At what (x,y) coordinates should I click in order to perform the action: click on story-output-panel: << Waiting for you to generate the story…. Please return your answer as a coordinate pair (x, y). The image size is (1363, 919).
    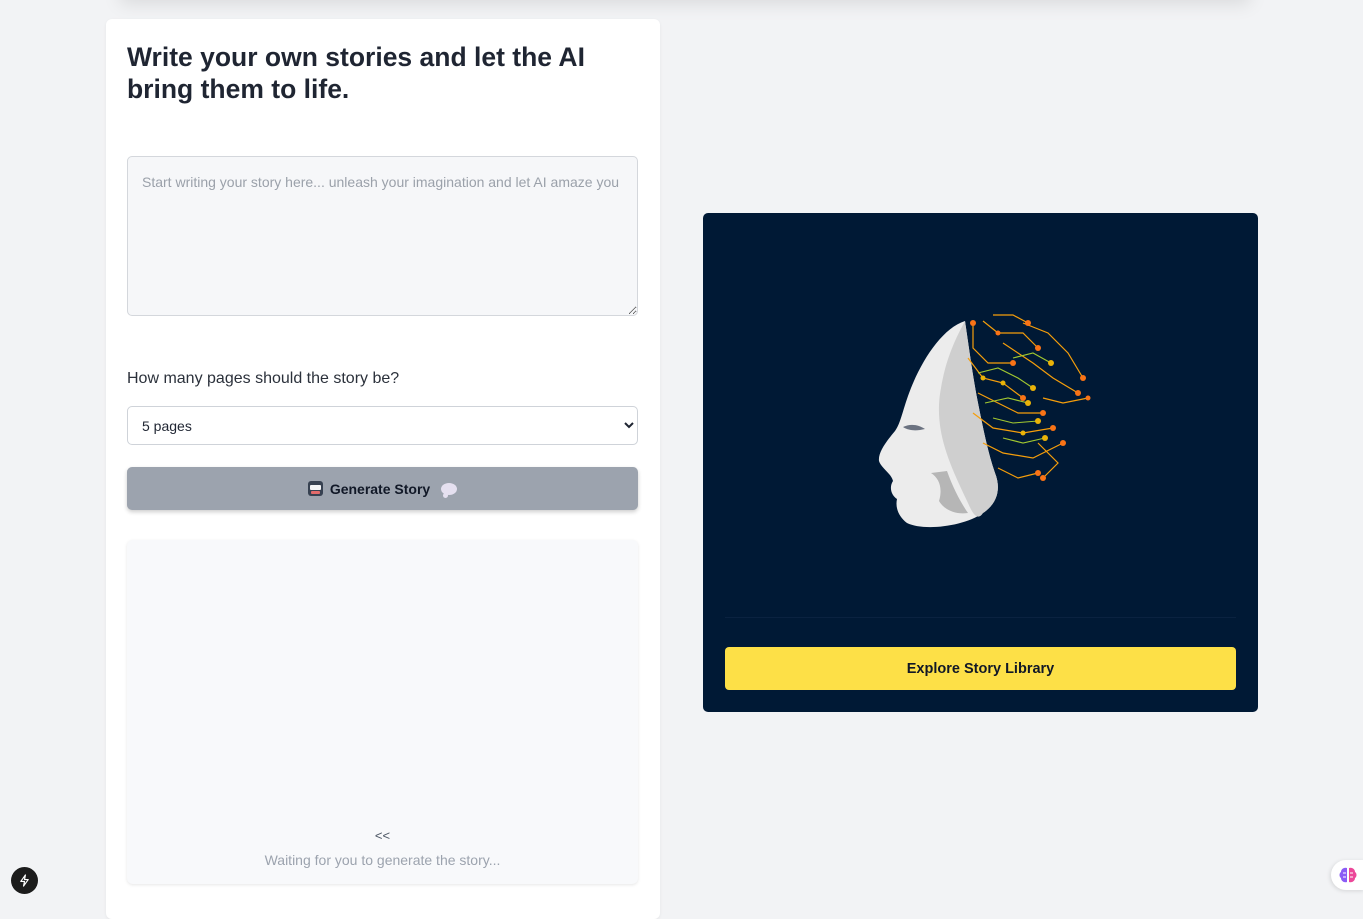
    Looking at the image, I should click on (382, 712).